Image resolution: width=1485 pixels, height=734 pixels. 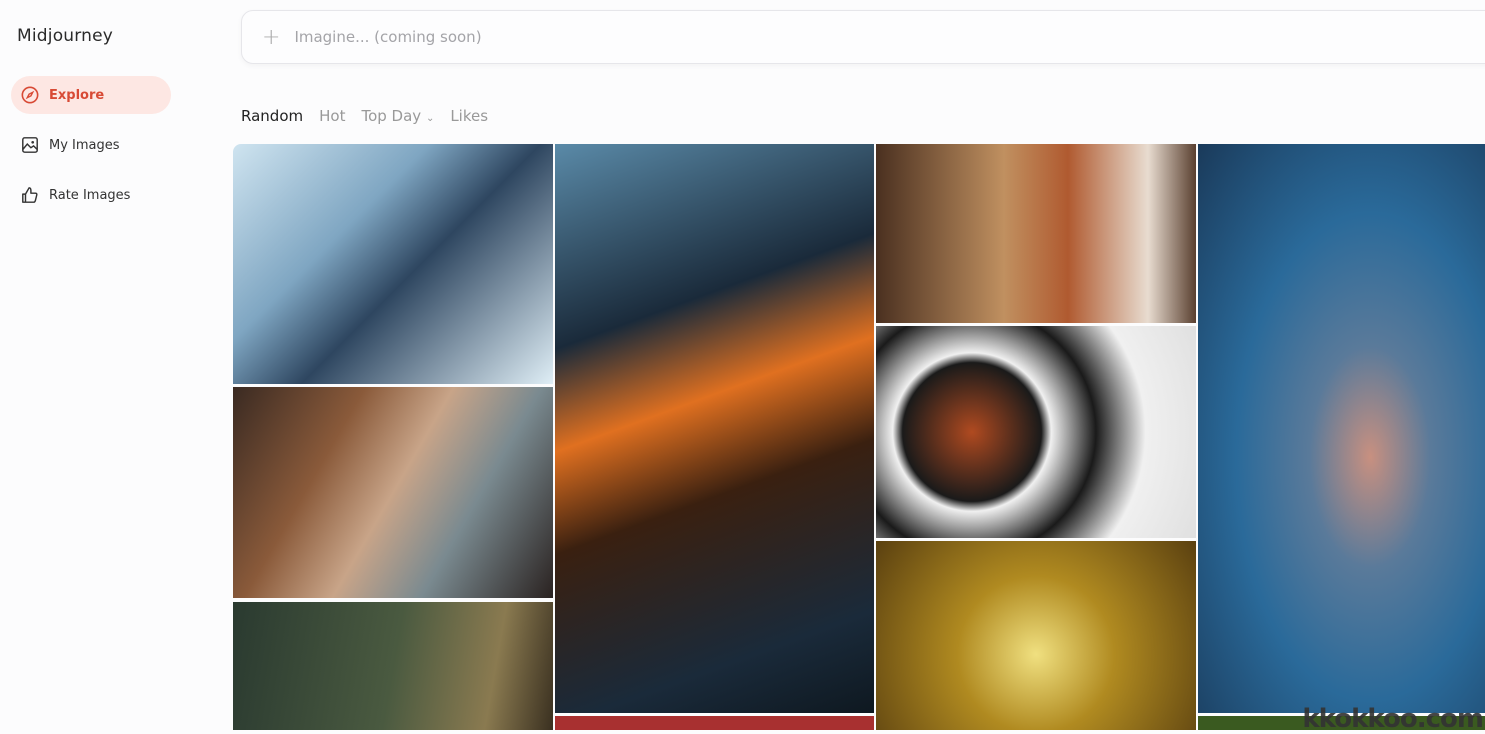 I want to click on imagine-bar: +, so click(x=863, y=37).